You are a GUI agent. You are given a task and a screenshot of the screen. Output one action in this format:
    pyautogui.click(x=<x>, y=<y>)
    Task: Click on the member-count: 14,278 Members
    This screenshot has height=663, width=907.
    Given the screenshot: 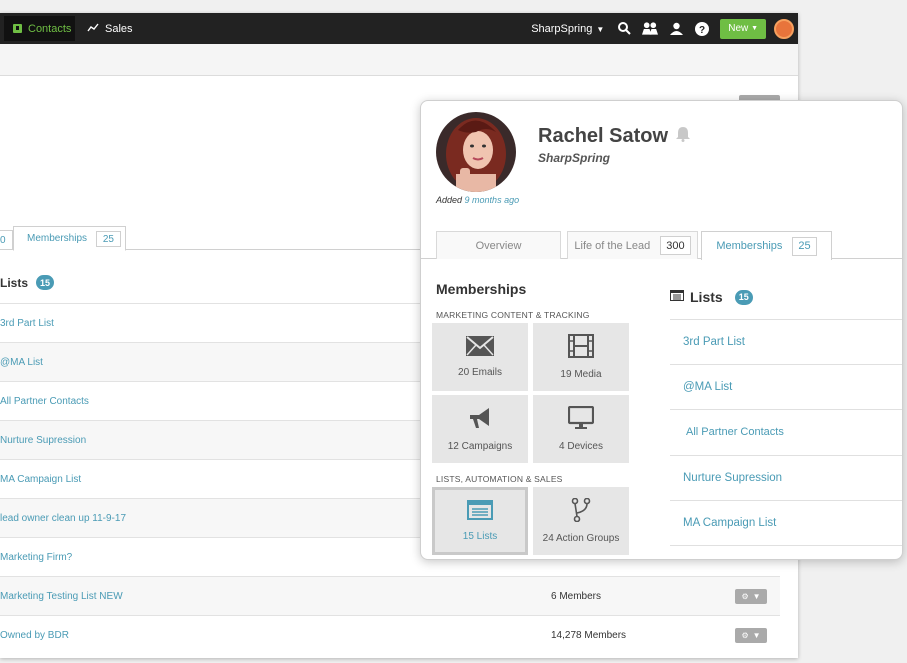 What is the action you would take?
    pyautogui.click(x=589, y=635)
    